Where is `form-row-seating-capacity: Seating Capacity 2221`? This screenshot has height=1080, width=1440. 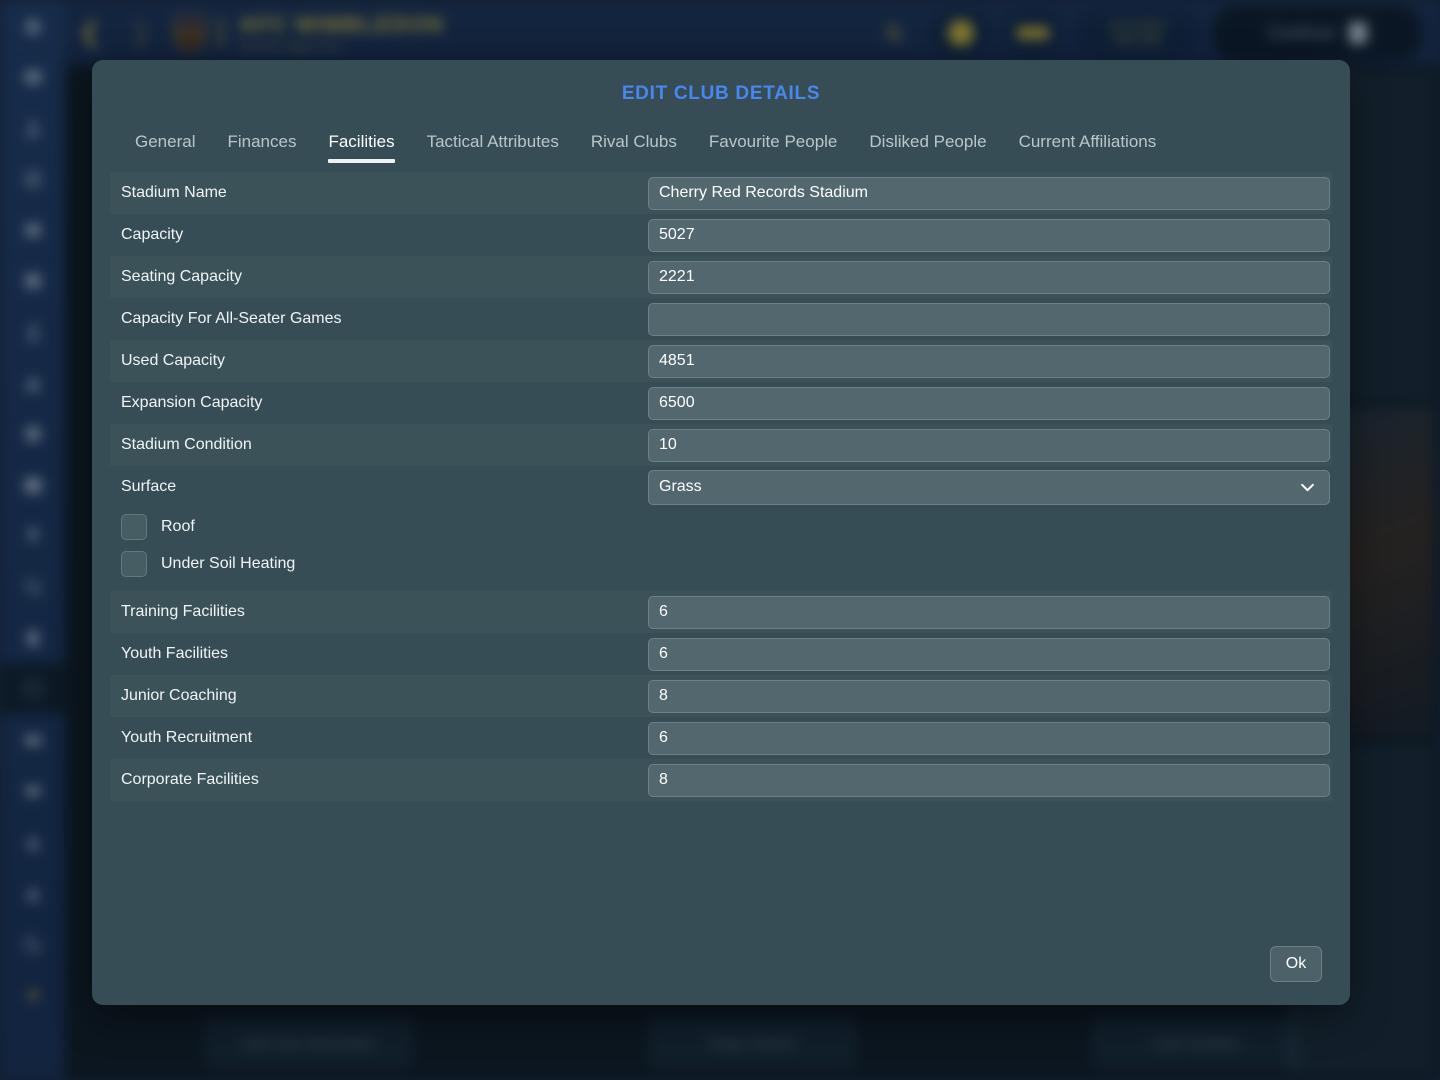 form-row-seating-capacity: Seating Capacity 2221 is located at coordinates (721, 277).